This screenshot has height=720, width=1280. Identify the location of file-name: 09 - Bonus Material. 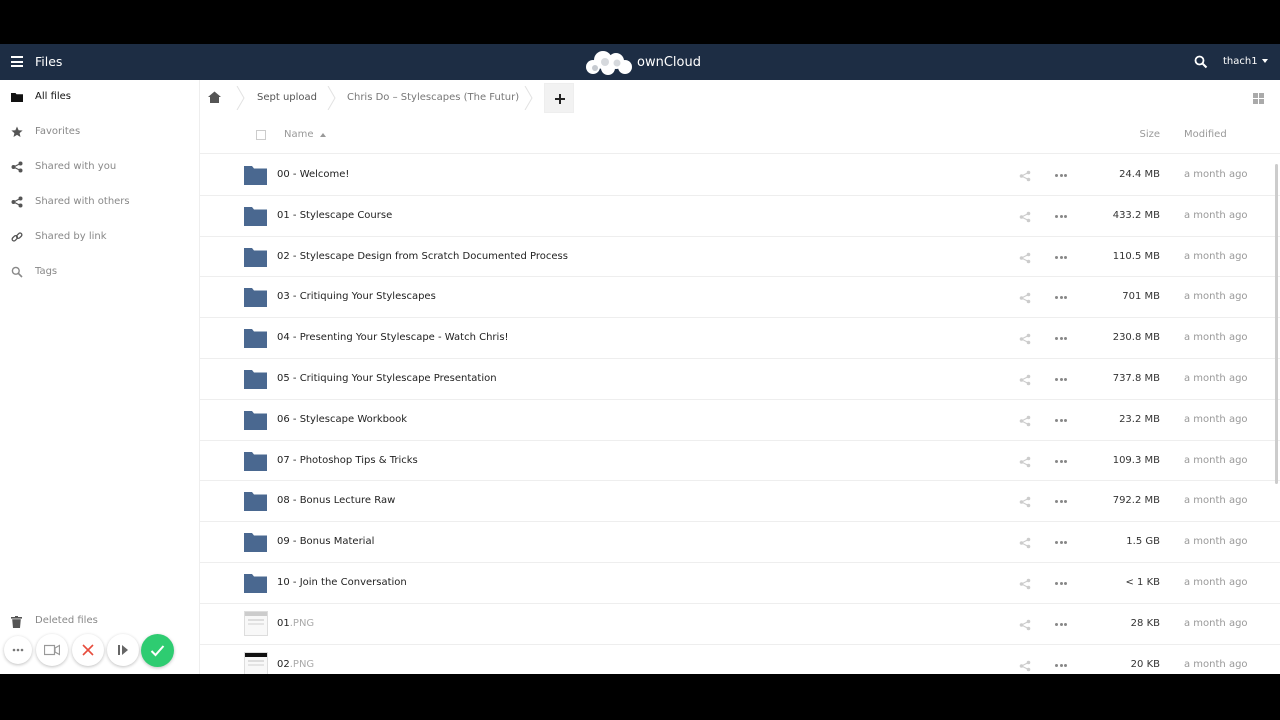
(325, 541).